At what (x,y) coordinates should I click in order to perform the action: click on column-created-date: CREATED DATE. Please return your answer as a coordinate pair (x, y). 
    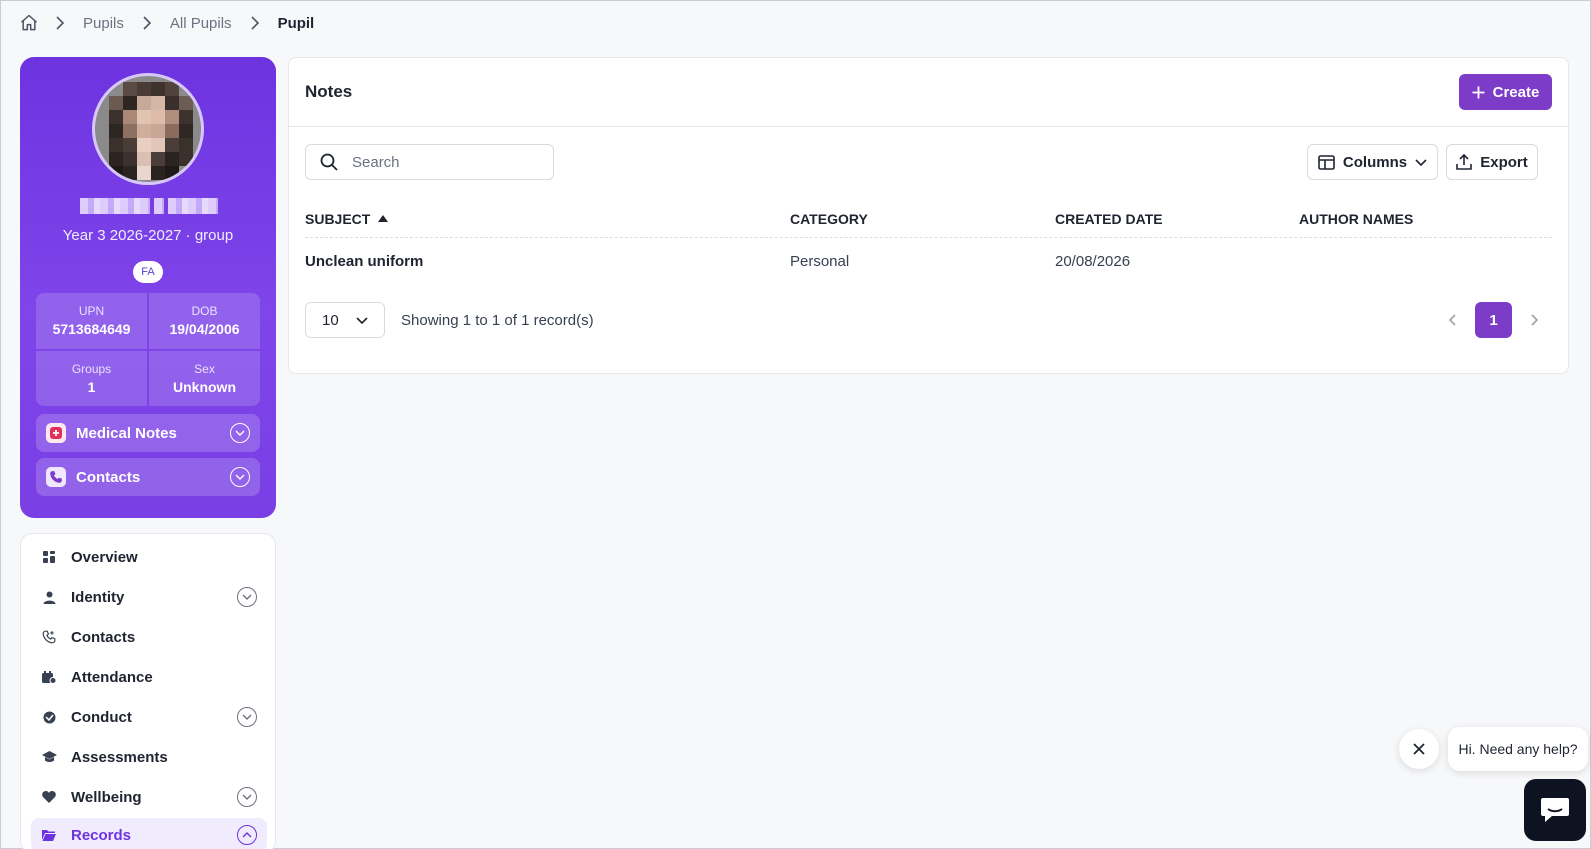
    Looking at the image, I should click on (1177, 219).